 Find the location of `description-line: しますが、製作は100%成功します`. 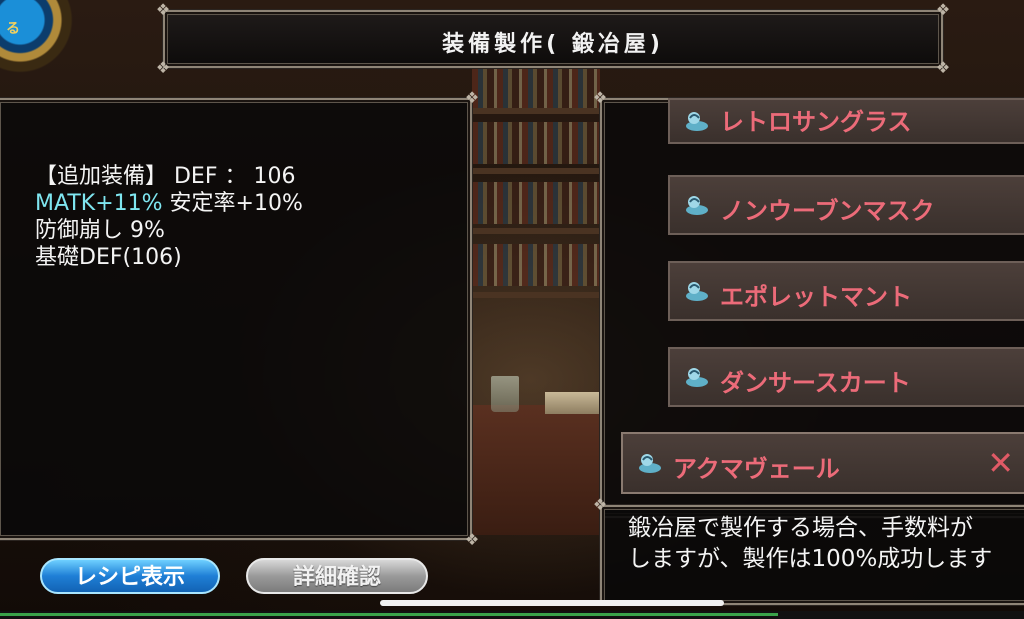

description-line: しますが、製作は100%成功します is located at coordinates (810, 559).